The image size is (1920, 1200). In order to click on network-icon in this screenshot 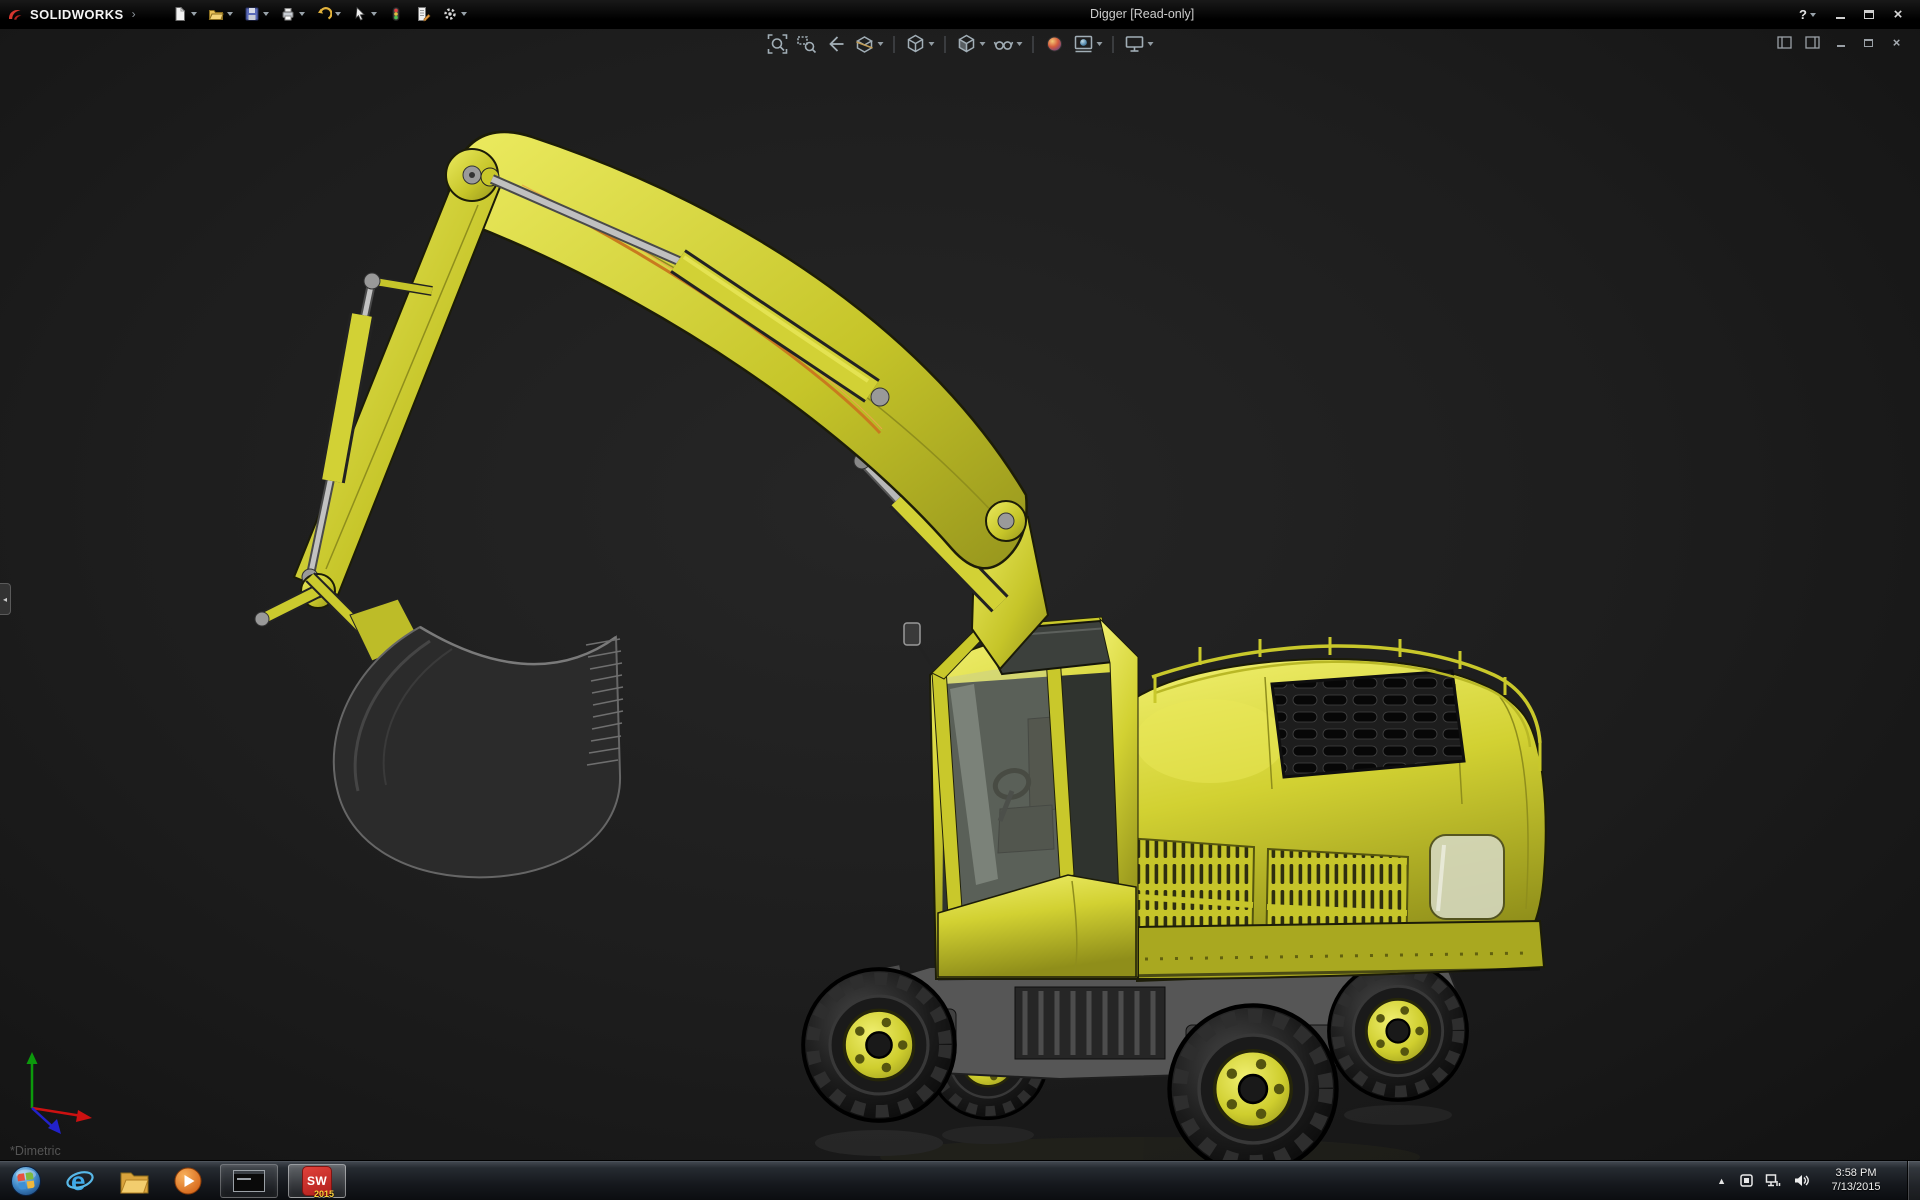, I will do `click(1773, 1180)`.